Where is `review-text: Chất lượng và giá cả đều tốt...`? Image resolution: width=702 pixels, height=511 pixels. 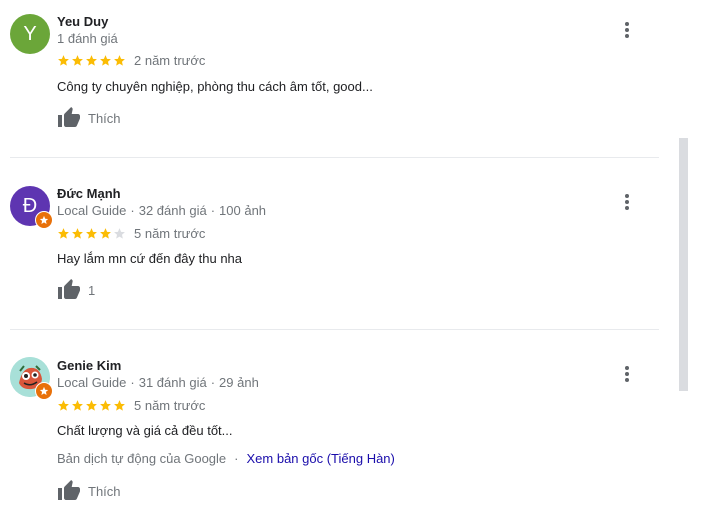
review-text: Chất lượng và giá cả đều tốt... is located at coordinates (145, 430).